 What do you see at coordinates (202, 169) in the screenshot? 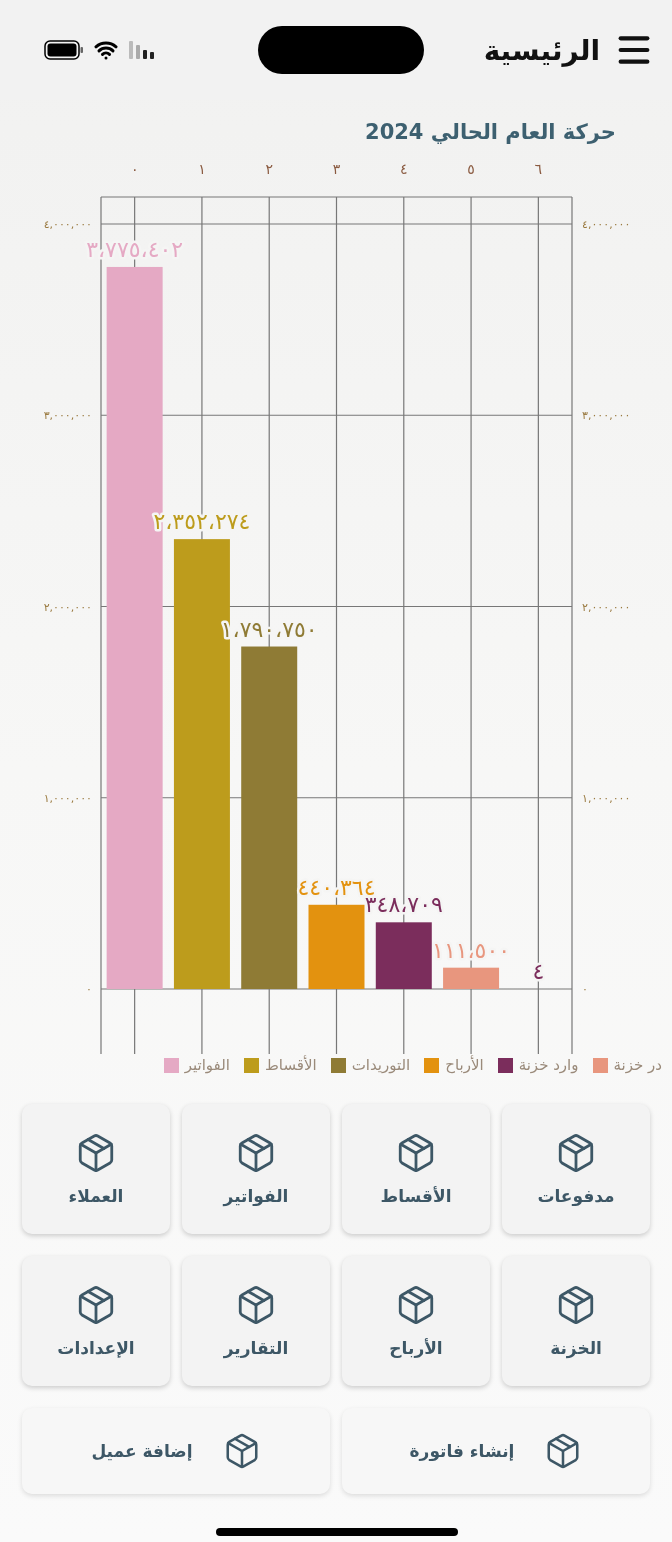
I see `x-tick-label: ١` at bounding box center [202, 169].